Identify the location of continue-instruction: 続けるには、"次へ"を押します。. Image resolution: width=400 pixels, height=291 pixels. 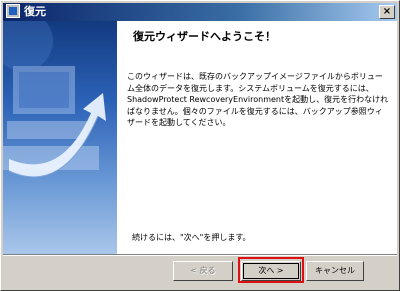
(191, 237).